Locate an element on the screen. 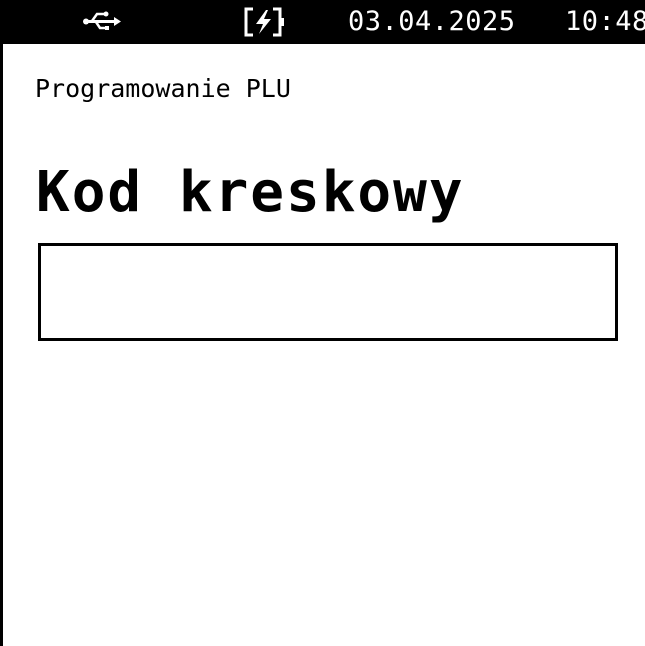  barcode-field-label: Kod kreskowy is located at coordinates (250, 192).